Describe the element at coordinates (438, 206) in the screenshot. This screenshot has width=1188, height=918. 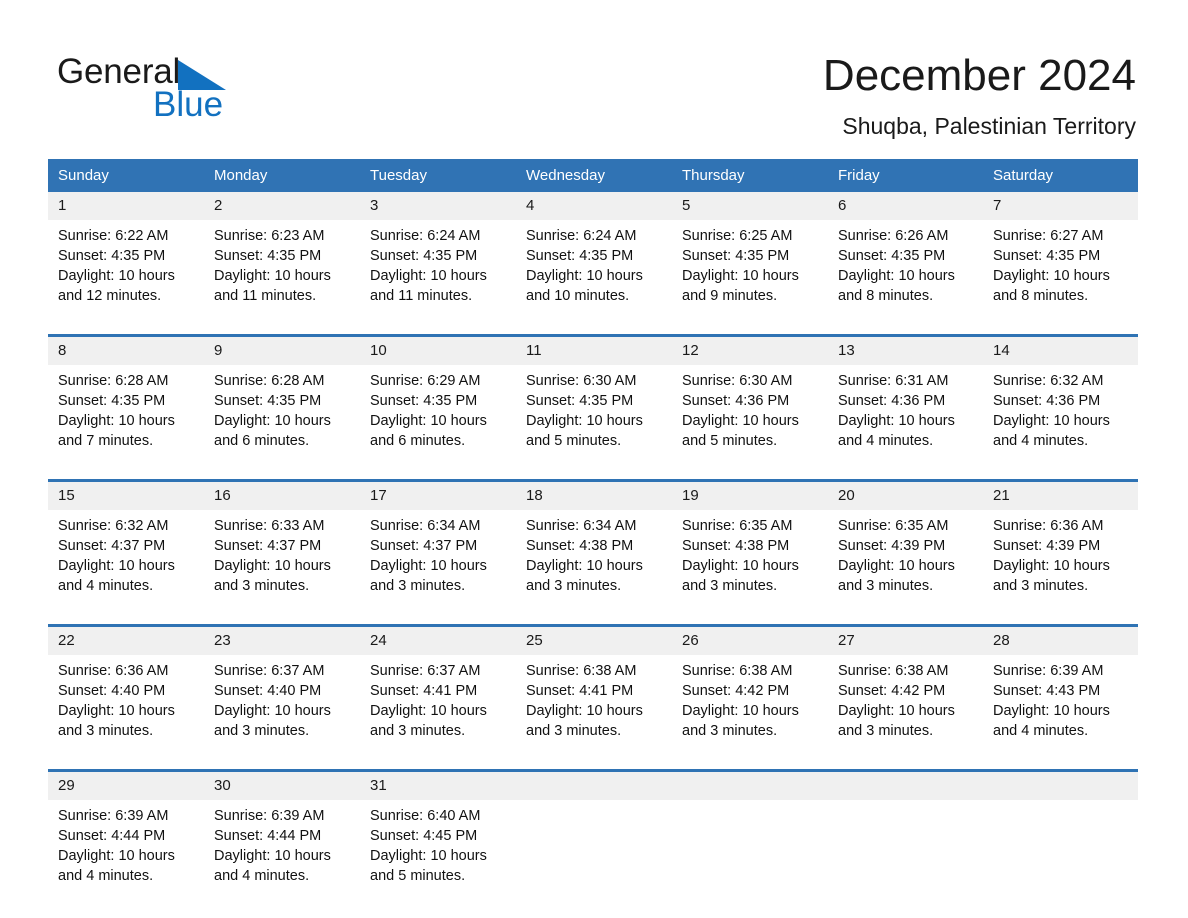
I see `day-number: 3` at that location.